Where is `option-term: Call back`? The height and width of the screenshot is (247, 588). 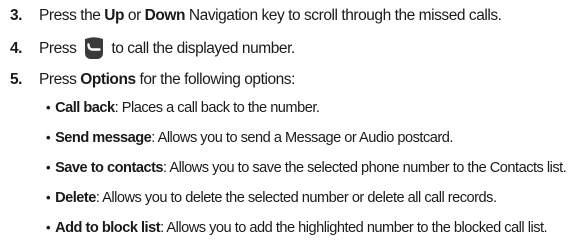 option-term: Call back is located at coordinates (85, 108).